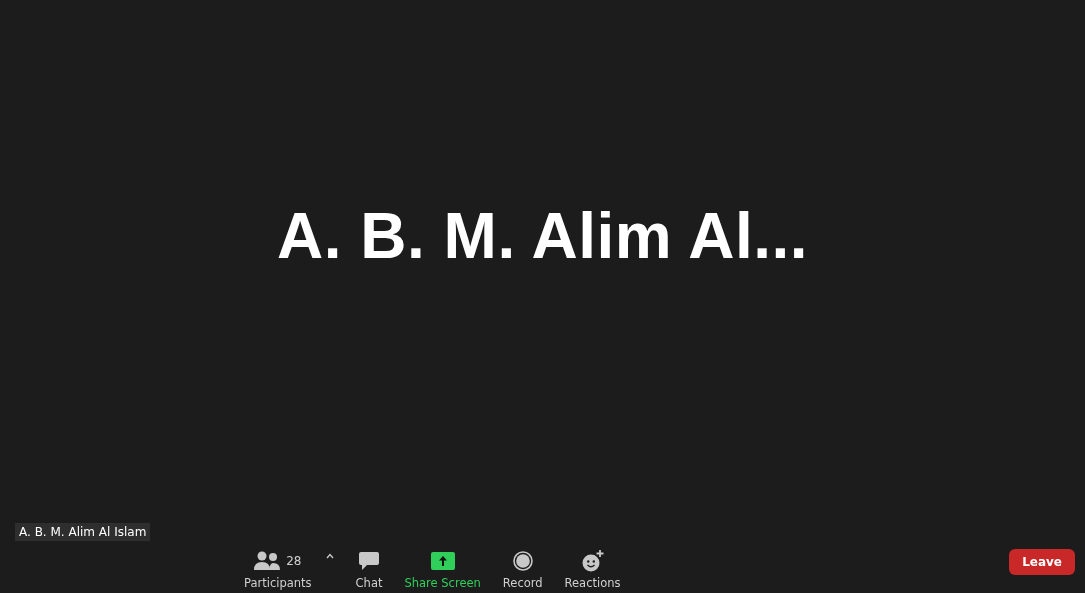  What do you see at coordinates (369, 571) in the screenshot?
I see `chat-button: Chat` at bounding box center [369, 571].